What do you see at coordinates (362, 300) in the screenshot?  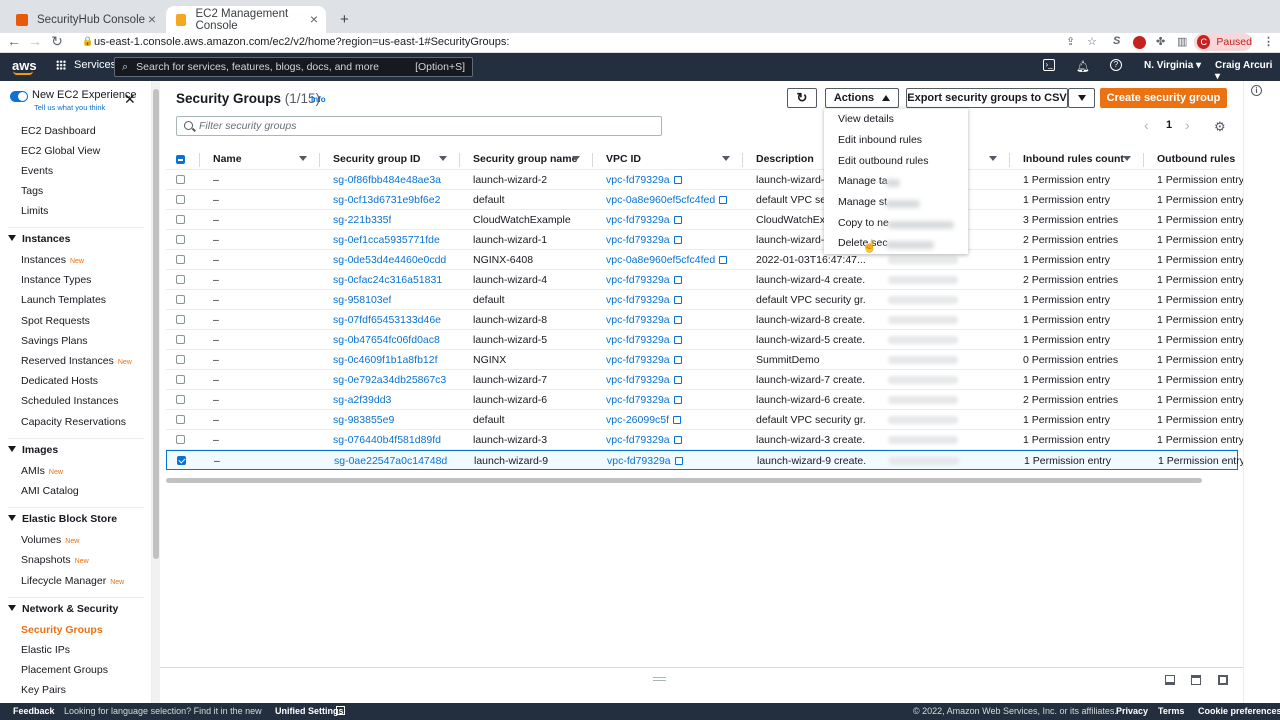 I see `cell-security-group-id: sg-958103ef` at bounding box center [362, 300].